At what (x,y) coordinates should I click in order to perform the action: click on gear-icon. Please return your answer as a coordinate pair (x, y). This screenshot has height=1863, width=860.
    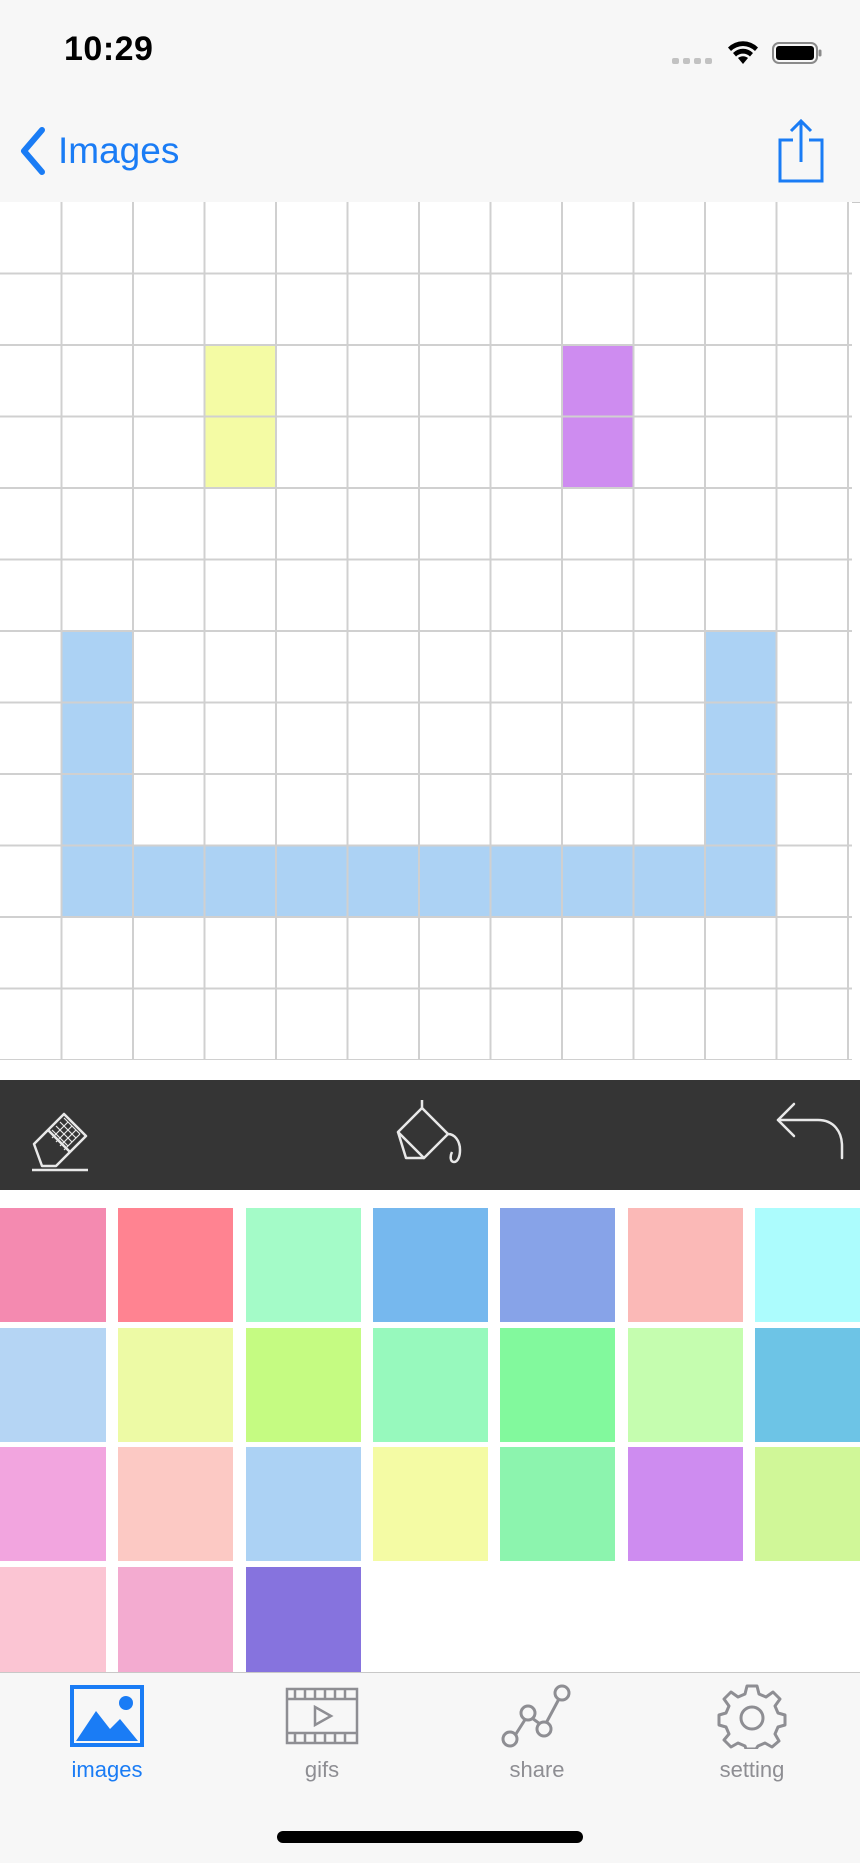
    Looking at the image, I should click on (752, 1716).